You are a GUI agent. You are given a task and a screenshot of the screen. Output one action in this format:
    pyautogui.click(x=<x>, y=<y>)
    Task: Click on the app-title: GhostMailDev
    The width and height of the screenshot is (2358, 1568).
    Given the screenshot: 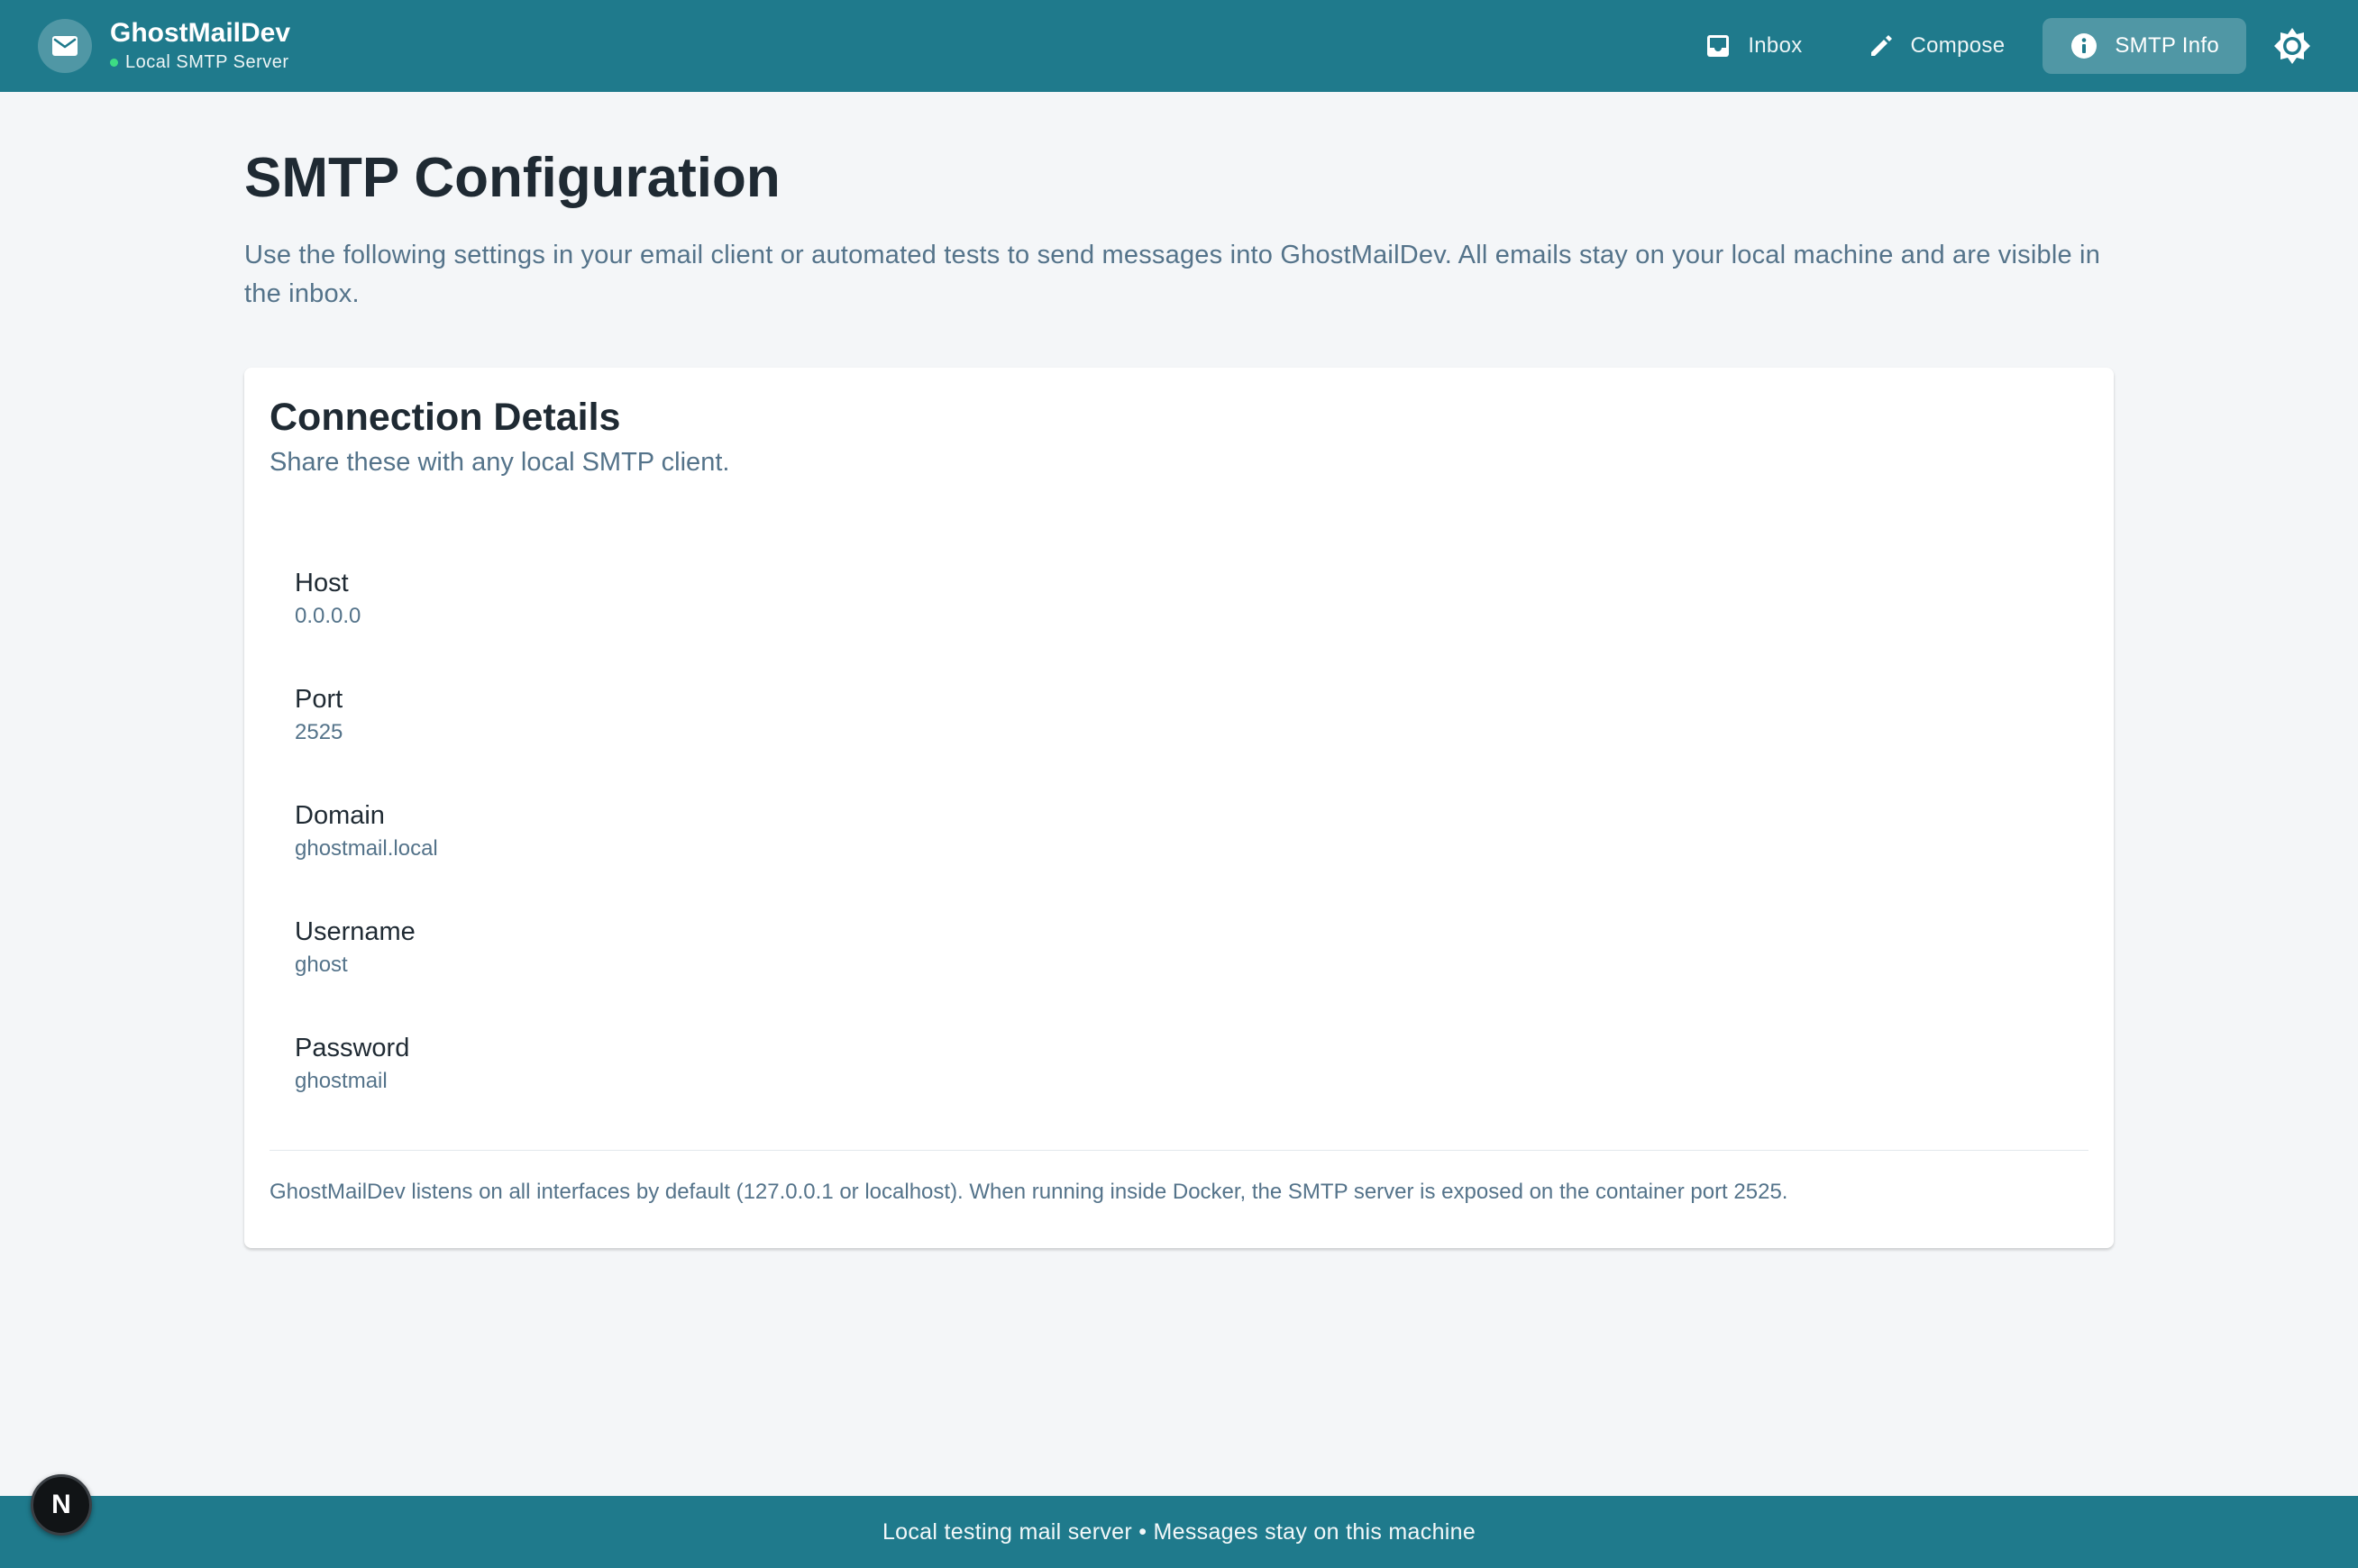 What is the action you would take?
    pyautogui.click(x=200, y=33)
    